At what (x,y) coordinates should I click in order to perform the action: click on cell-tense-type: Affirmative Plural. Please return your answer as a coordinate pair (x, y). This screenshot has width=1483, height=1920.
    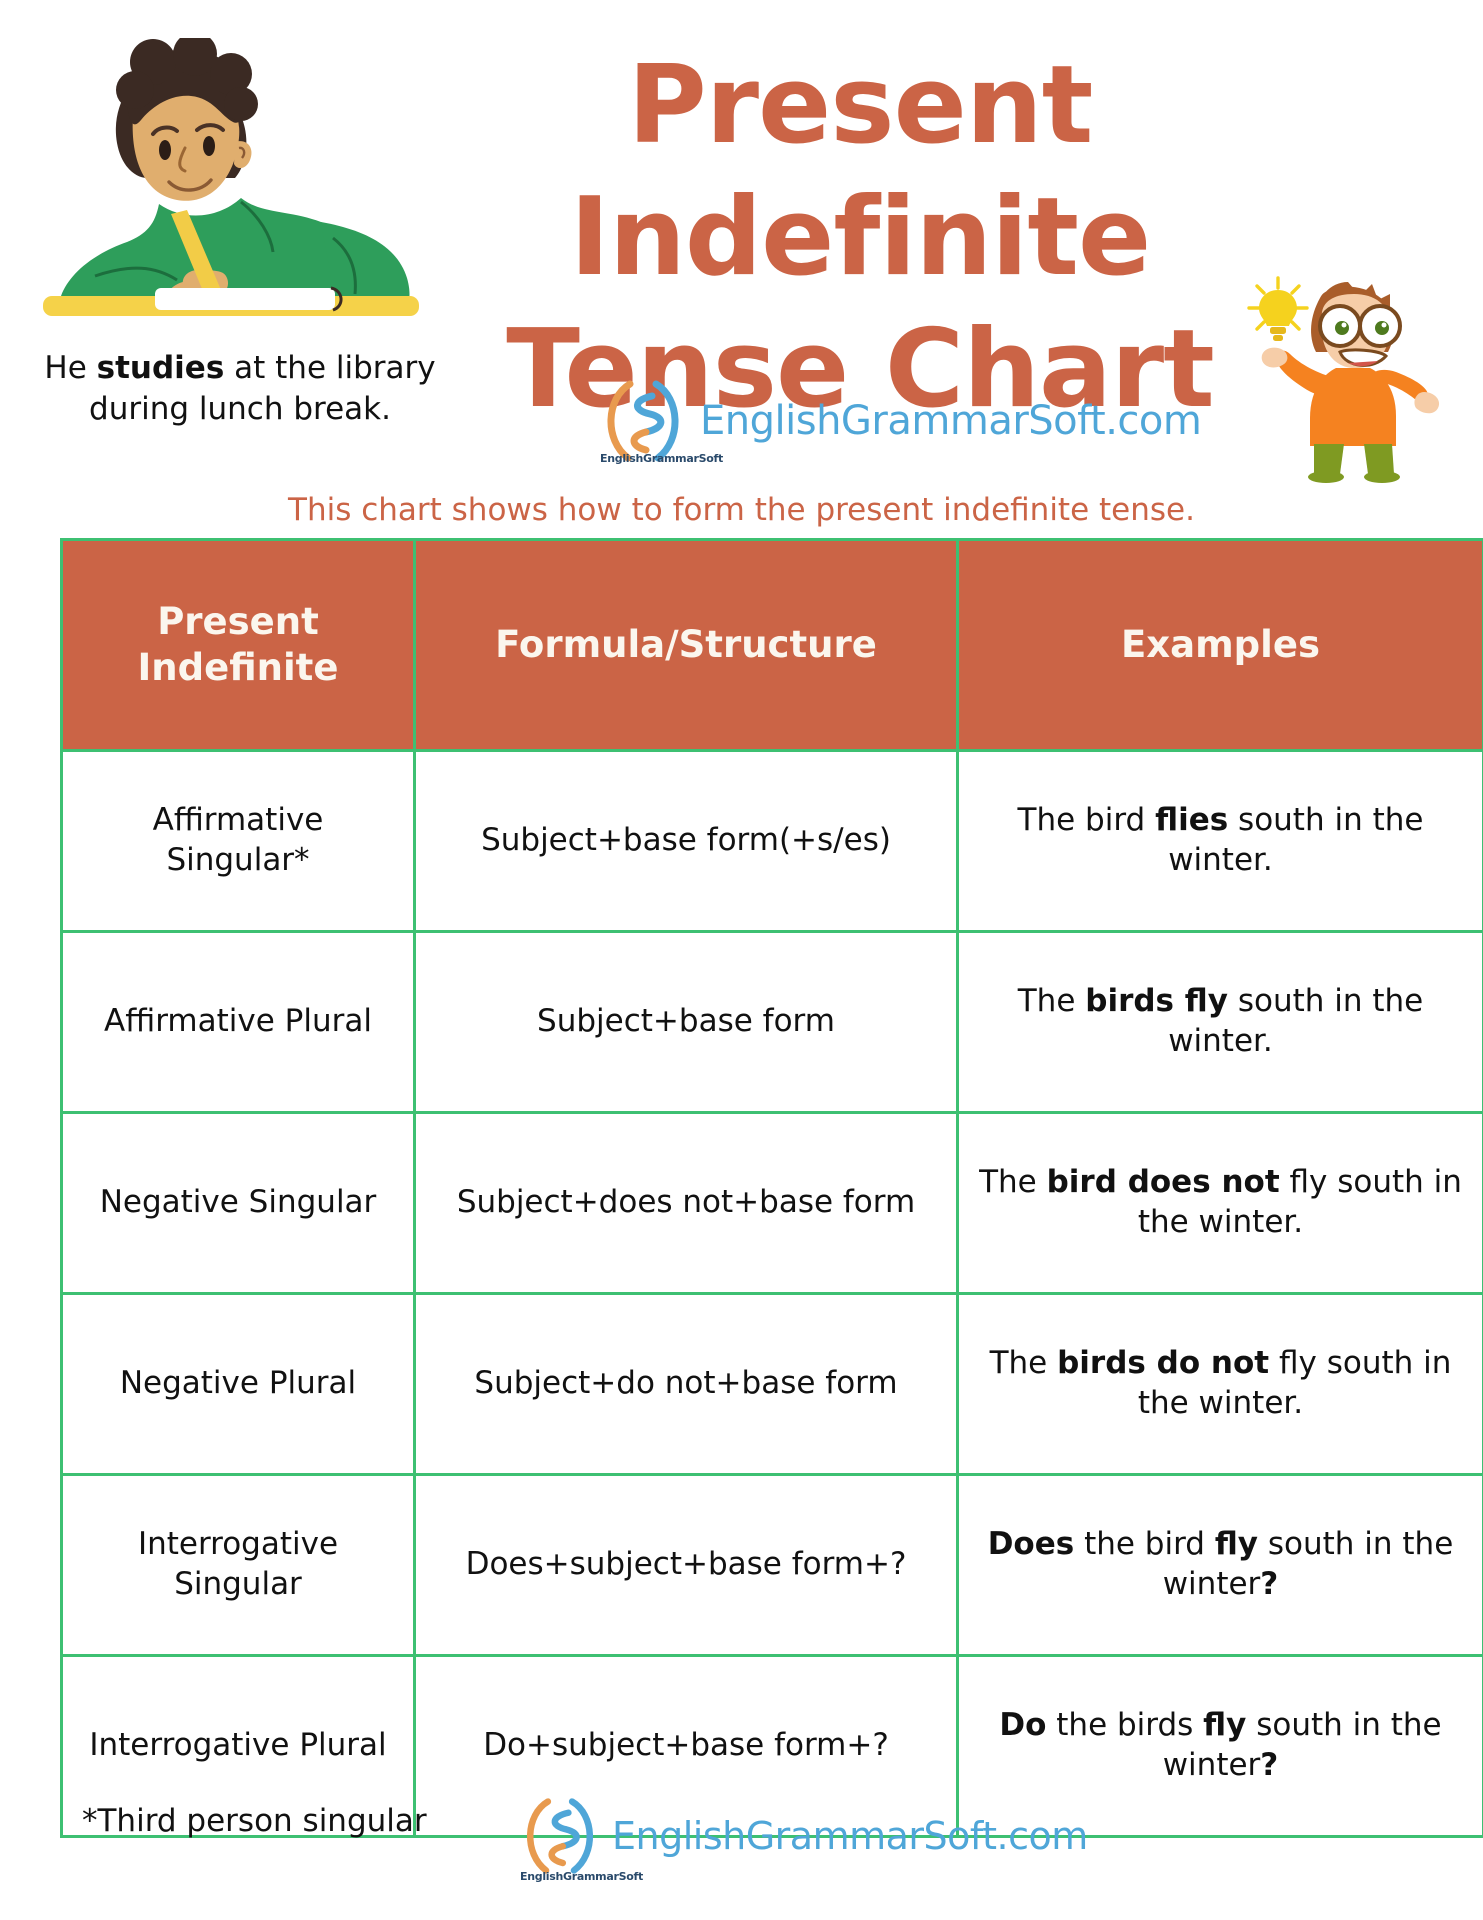
    Looking at the image, I should click on (238, 1022).